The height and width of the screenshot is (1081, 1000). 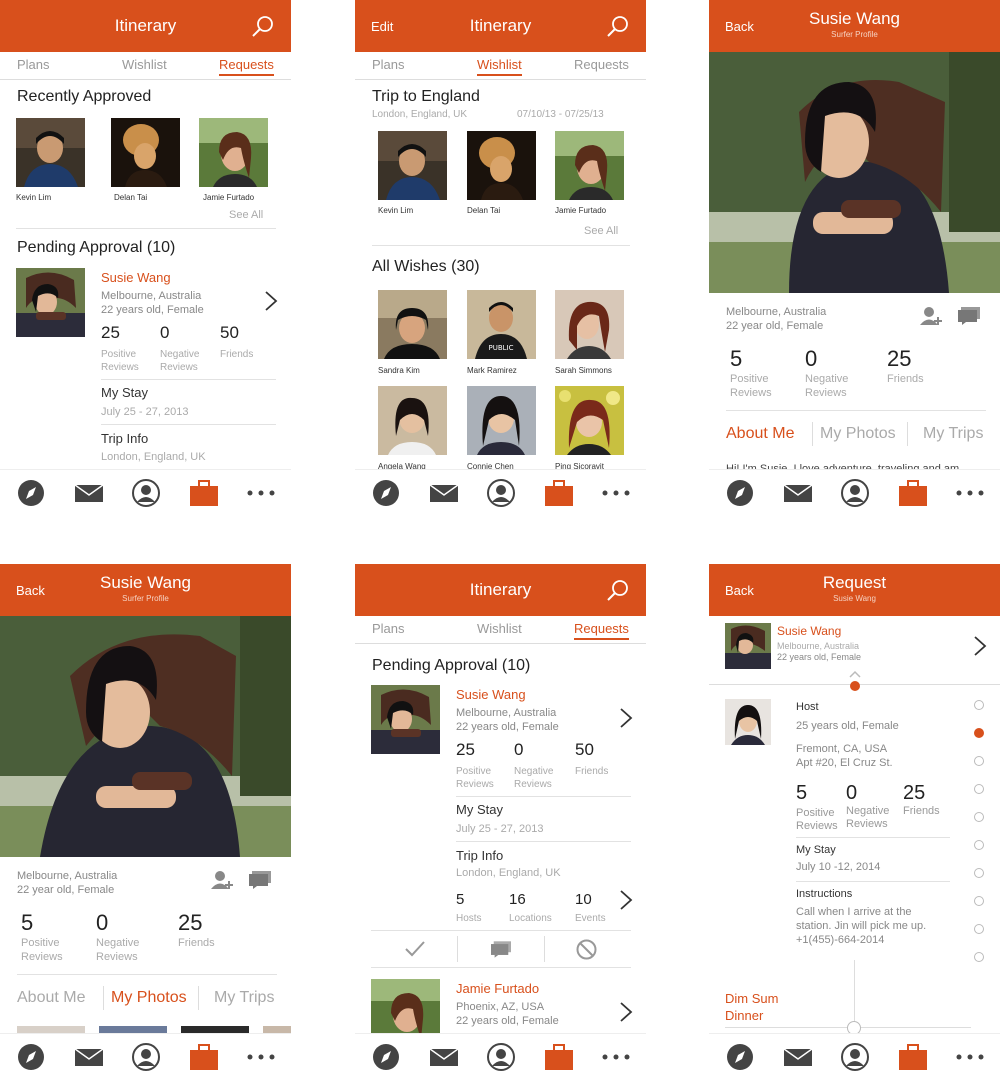 I want to click on header: Itinerary, so click(x=145, y=26).